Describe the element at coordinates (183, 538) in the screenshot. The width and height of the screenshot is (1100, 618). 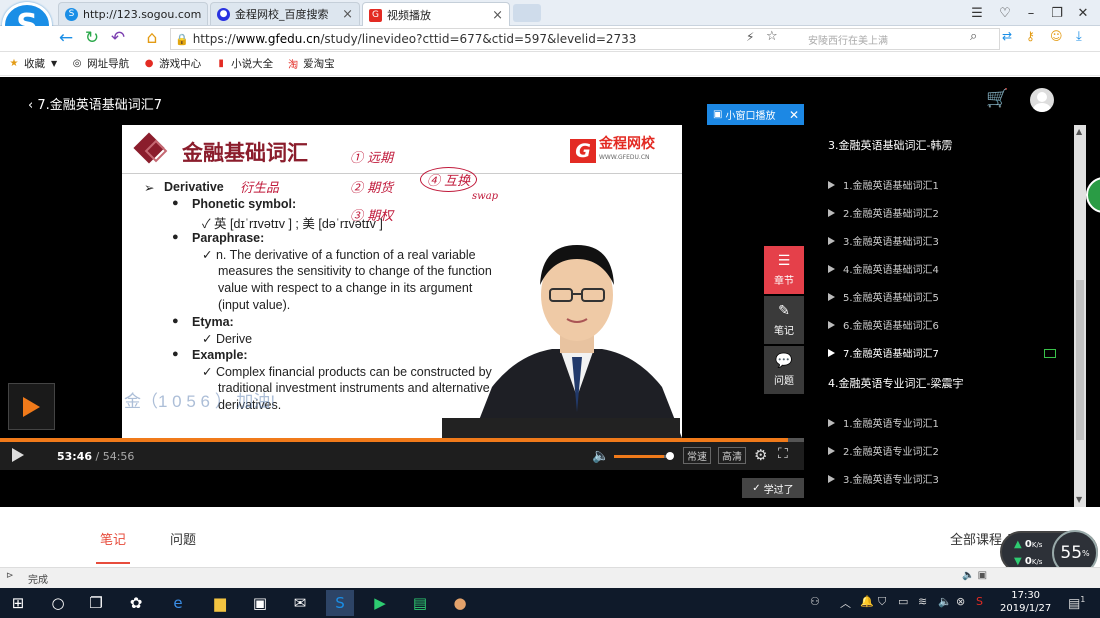
I see `tab-questions: 问题` at that location.